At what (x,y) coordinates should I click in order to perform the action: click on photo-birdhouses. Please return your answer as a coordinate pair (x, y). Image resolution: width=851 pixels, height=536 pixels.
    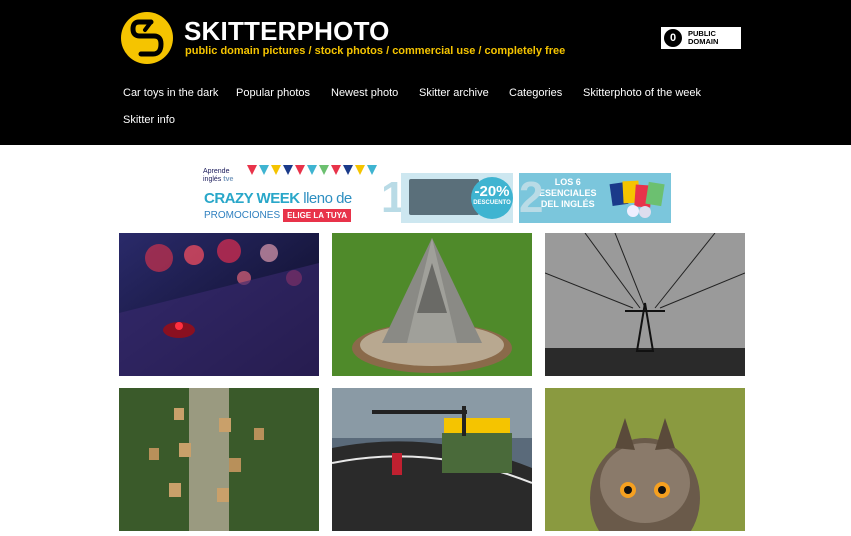
    Looking at the image, I should click on (219, 459).